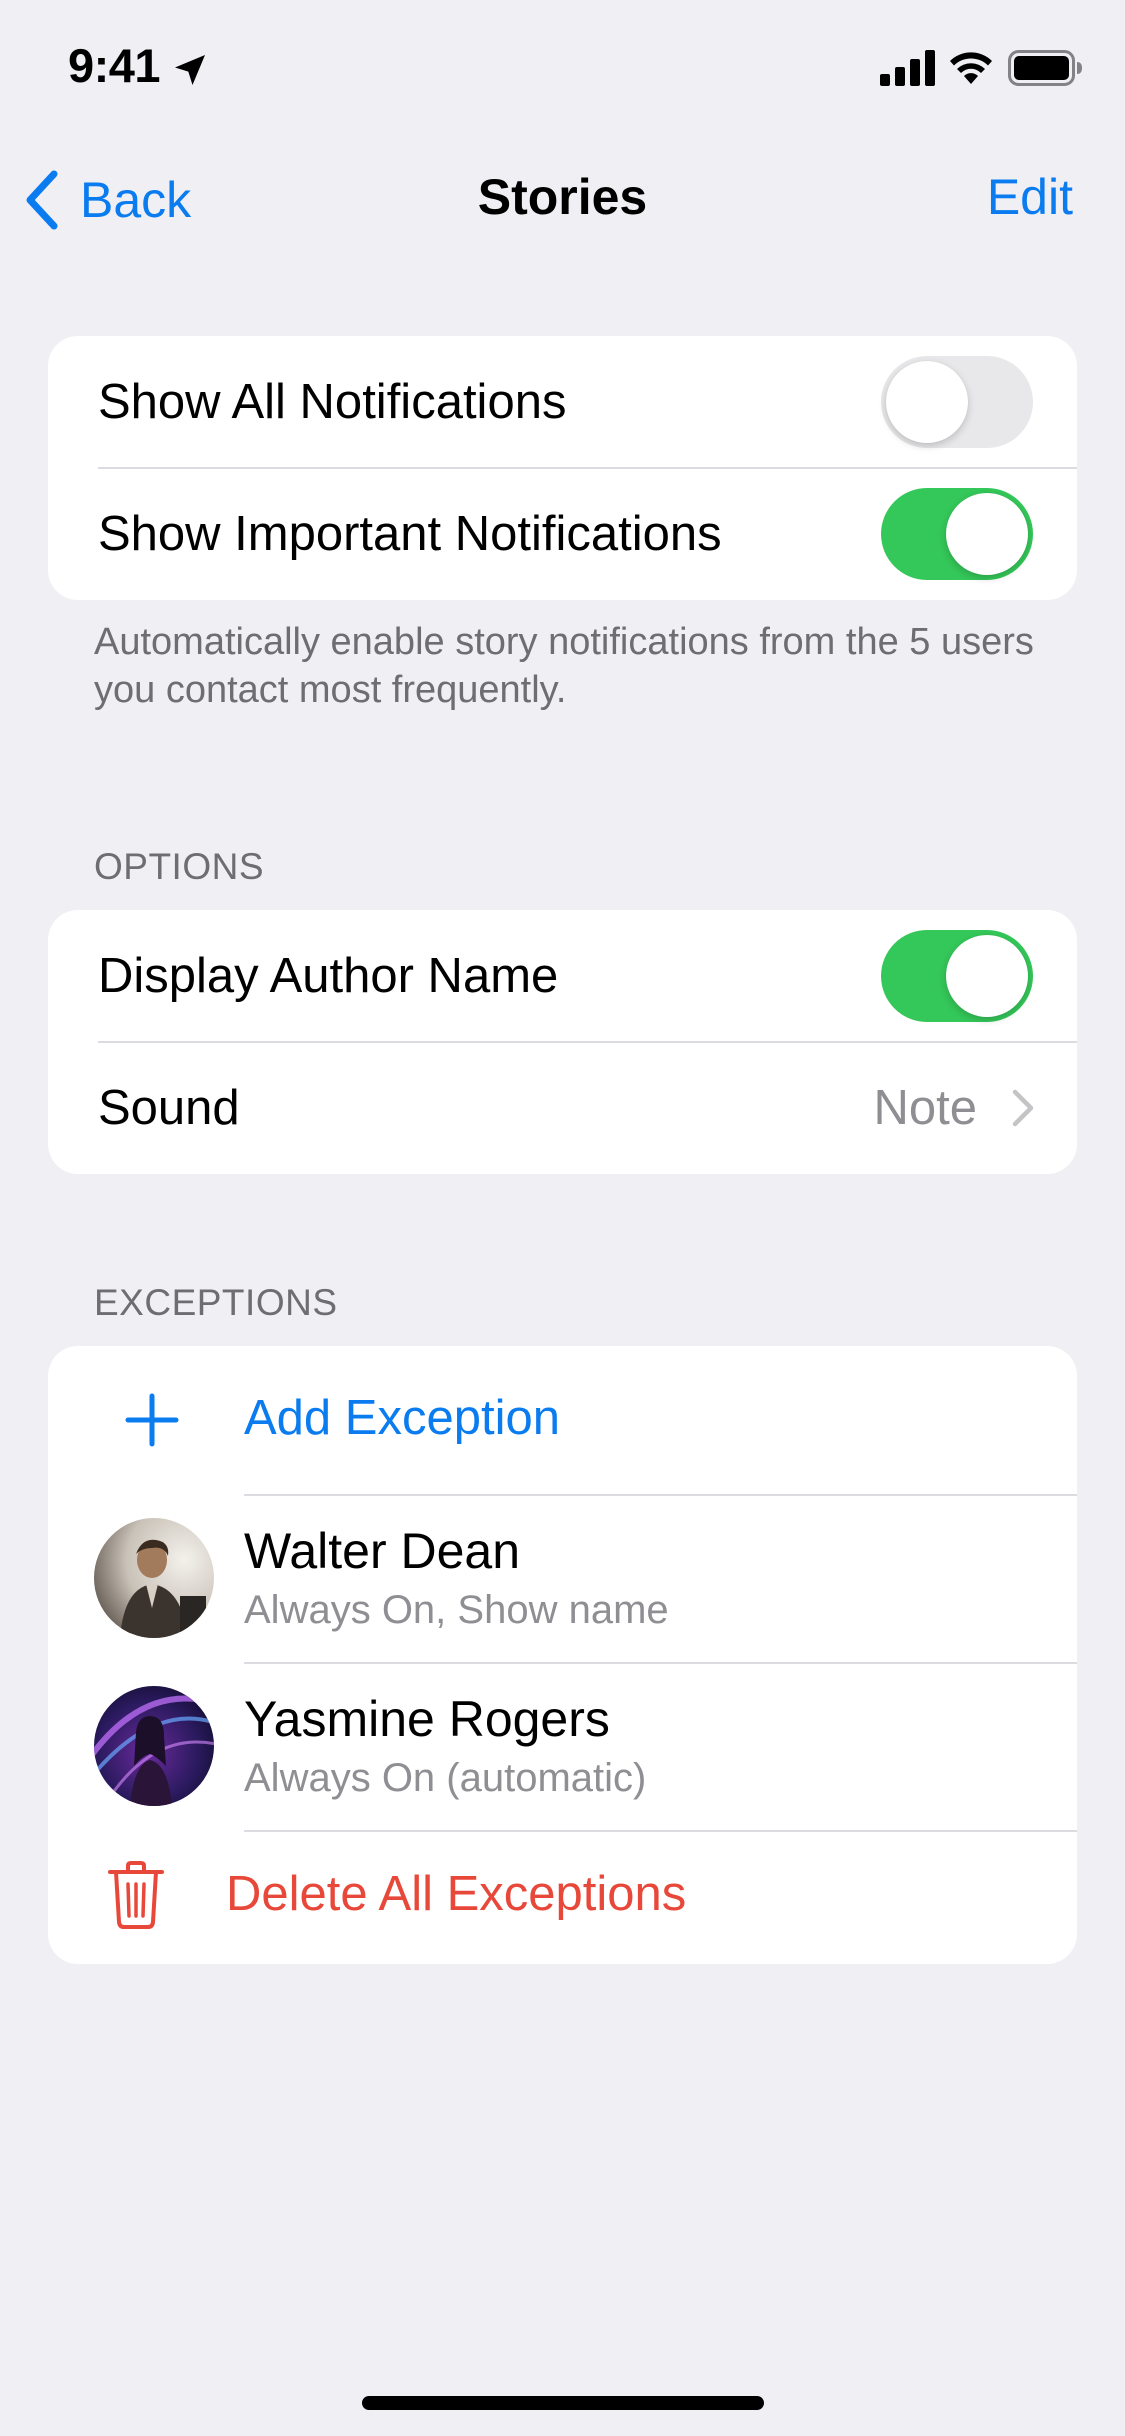  What do you see at coordinates (179, 866) in the screenshot?
I see `options-header: OPTIONS` at bounding box center [179, 866].